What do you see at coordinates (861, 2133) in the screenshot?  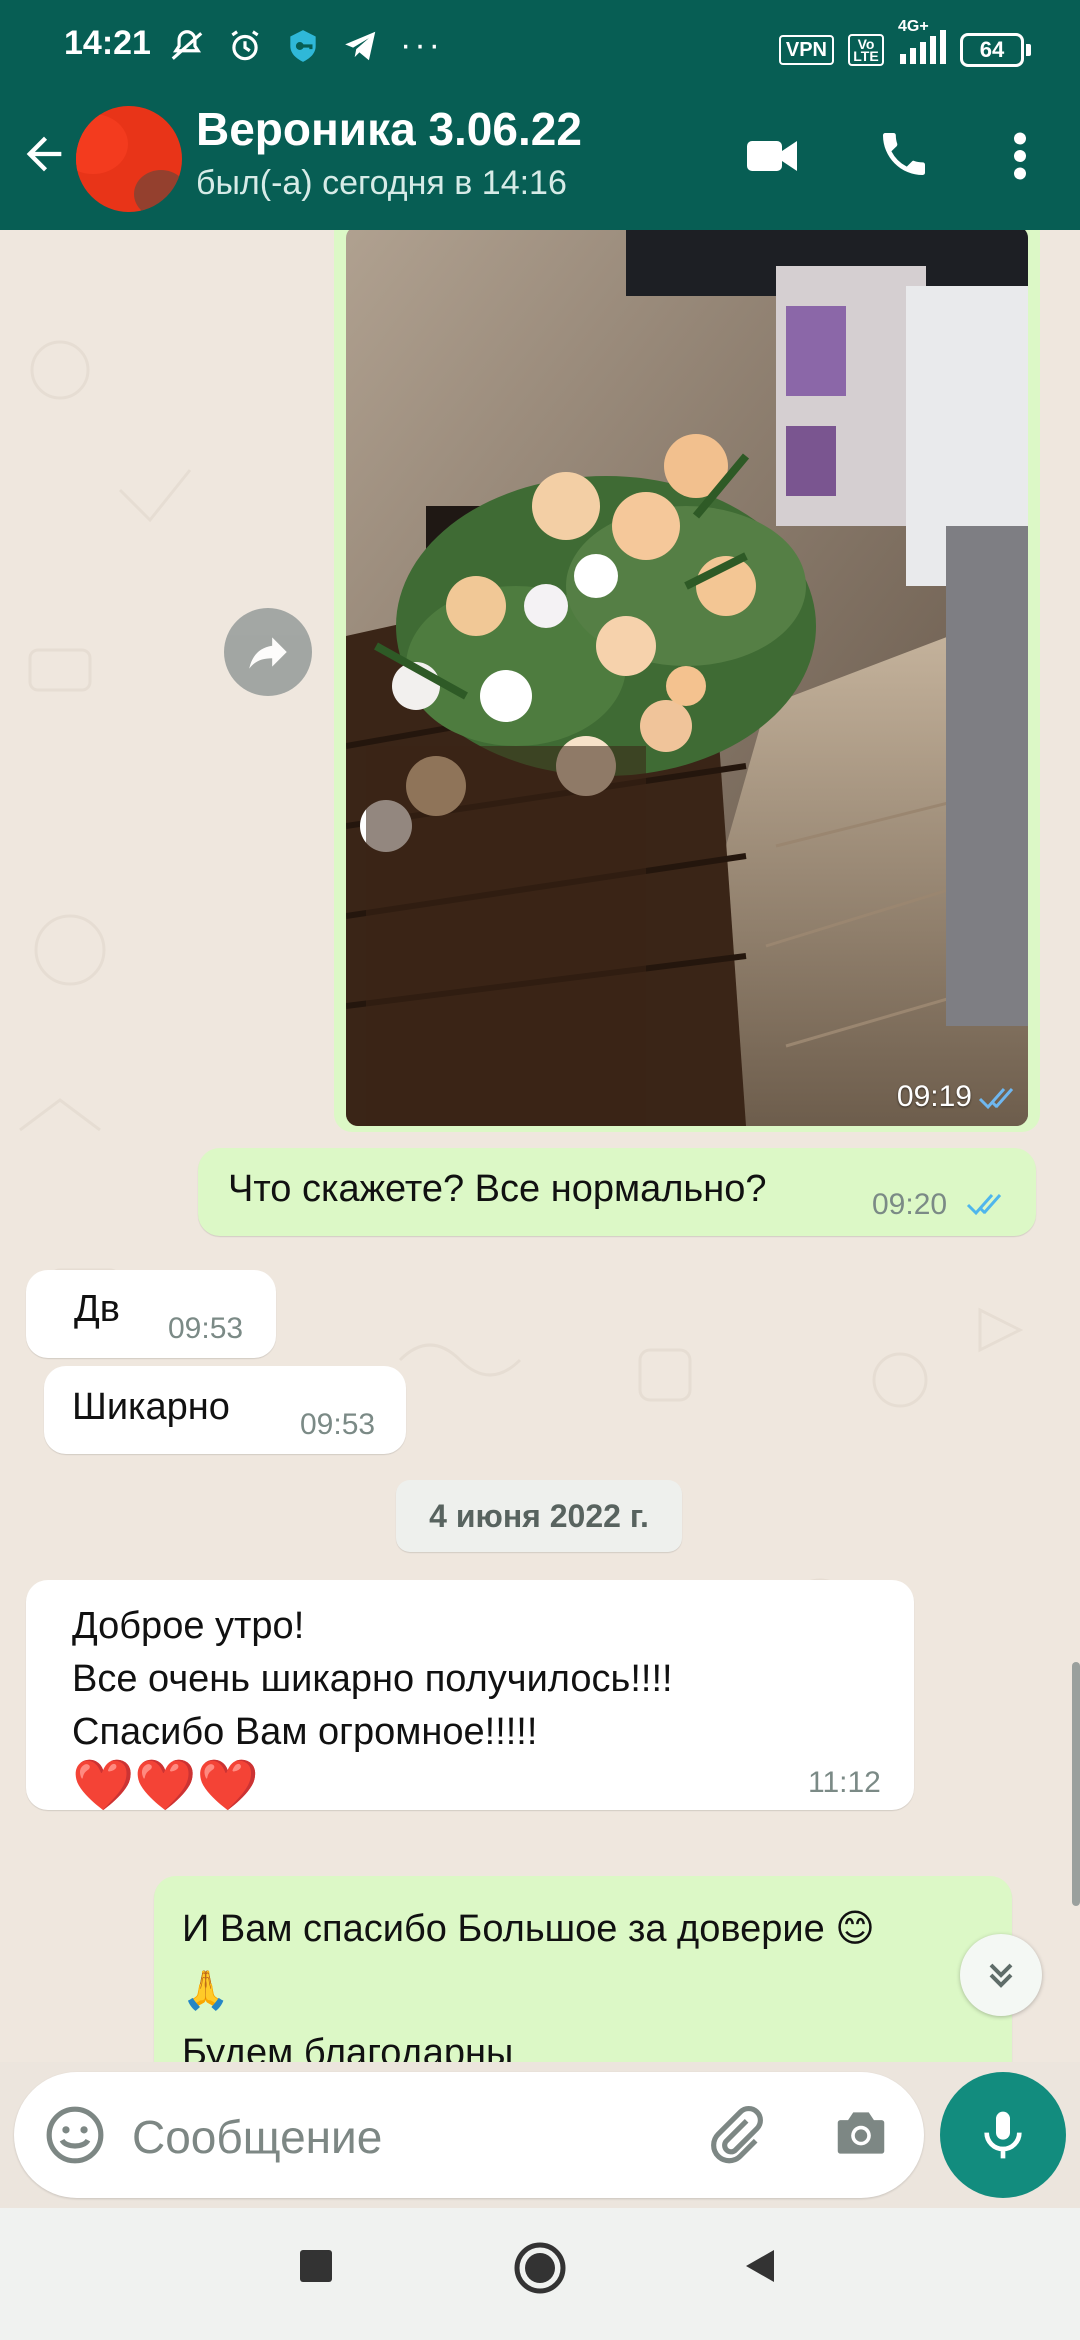 I see `camera-icon` at bounding box center [861, 2133].